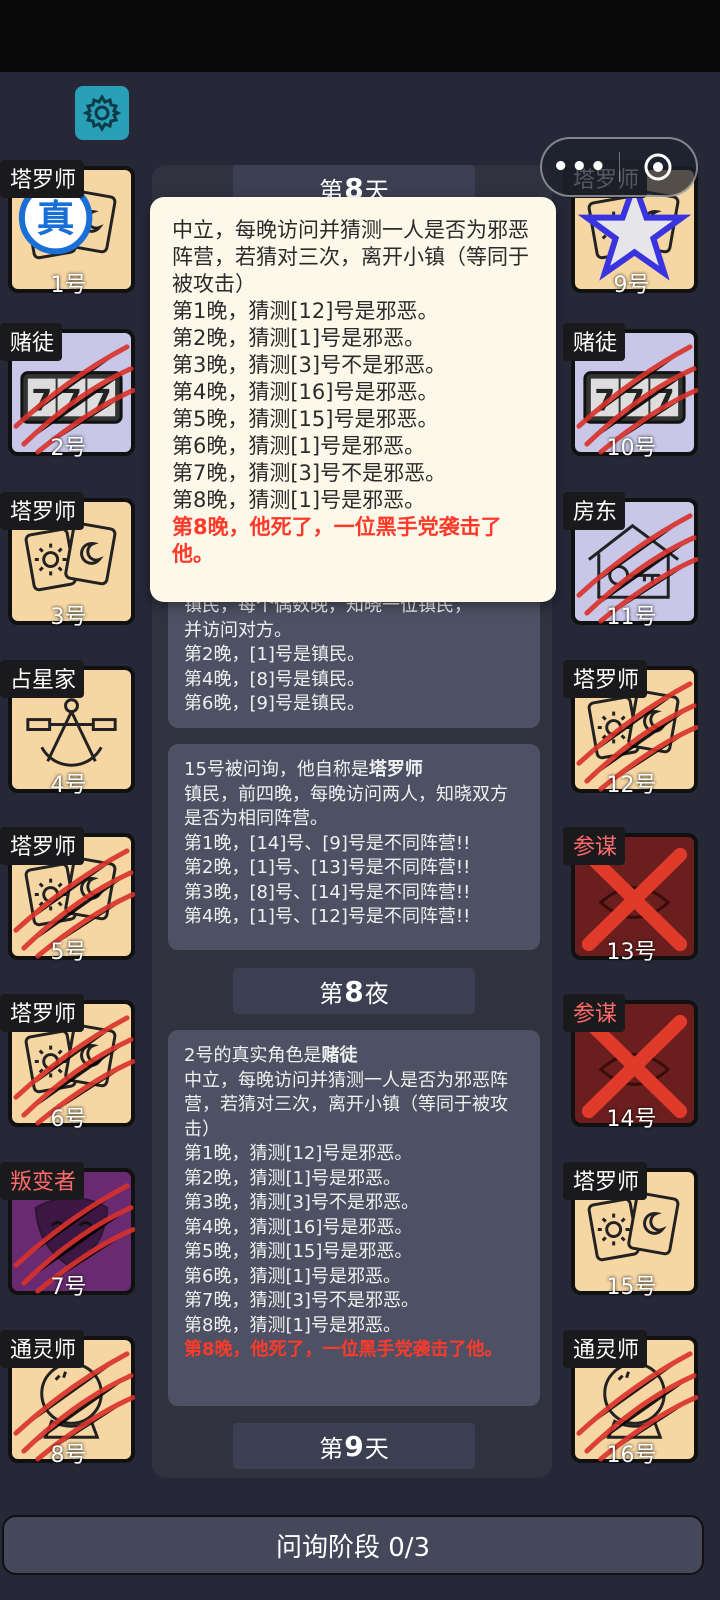  What do you see at coordinates (68, 952) in the screenshot?
I see `player-number: 5号` at bounding box center [68, 952].